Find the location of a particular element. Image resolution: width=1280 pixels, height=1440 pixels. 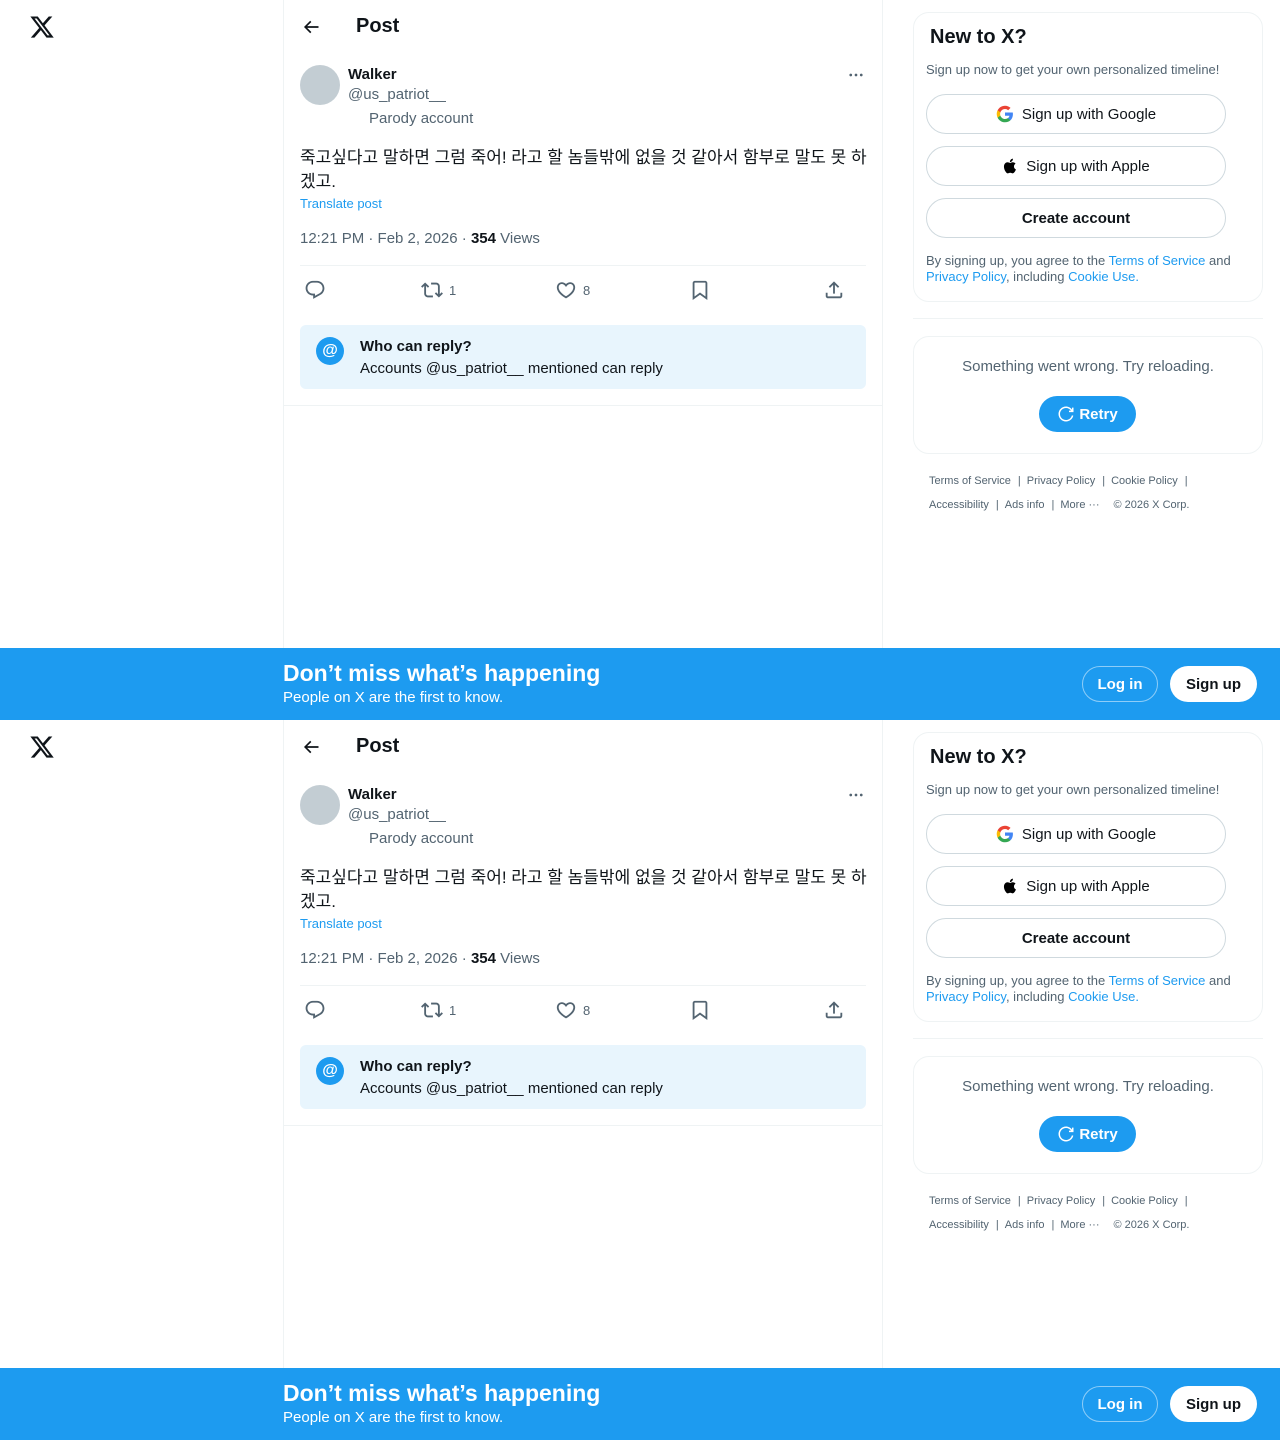

sidebar-divider is located at coordinates (1088, 318).